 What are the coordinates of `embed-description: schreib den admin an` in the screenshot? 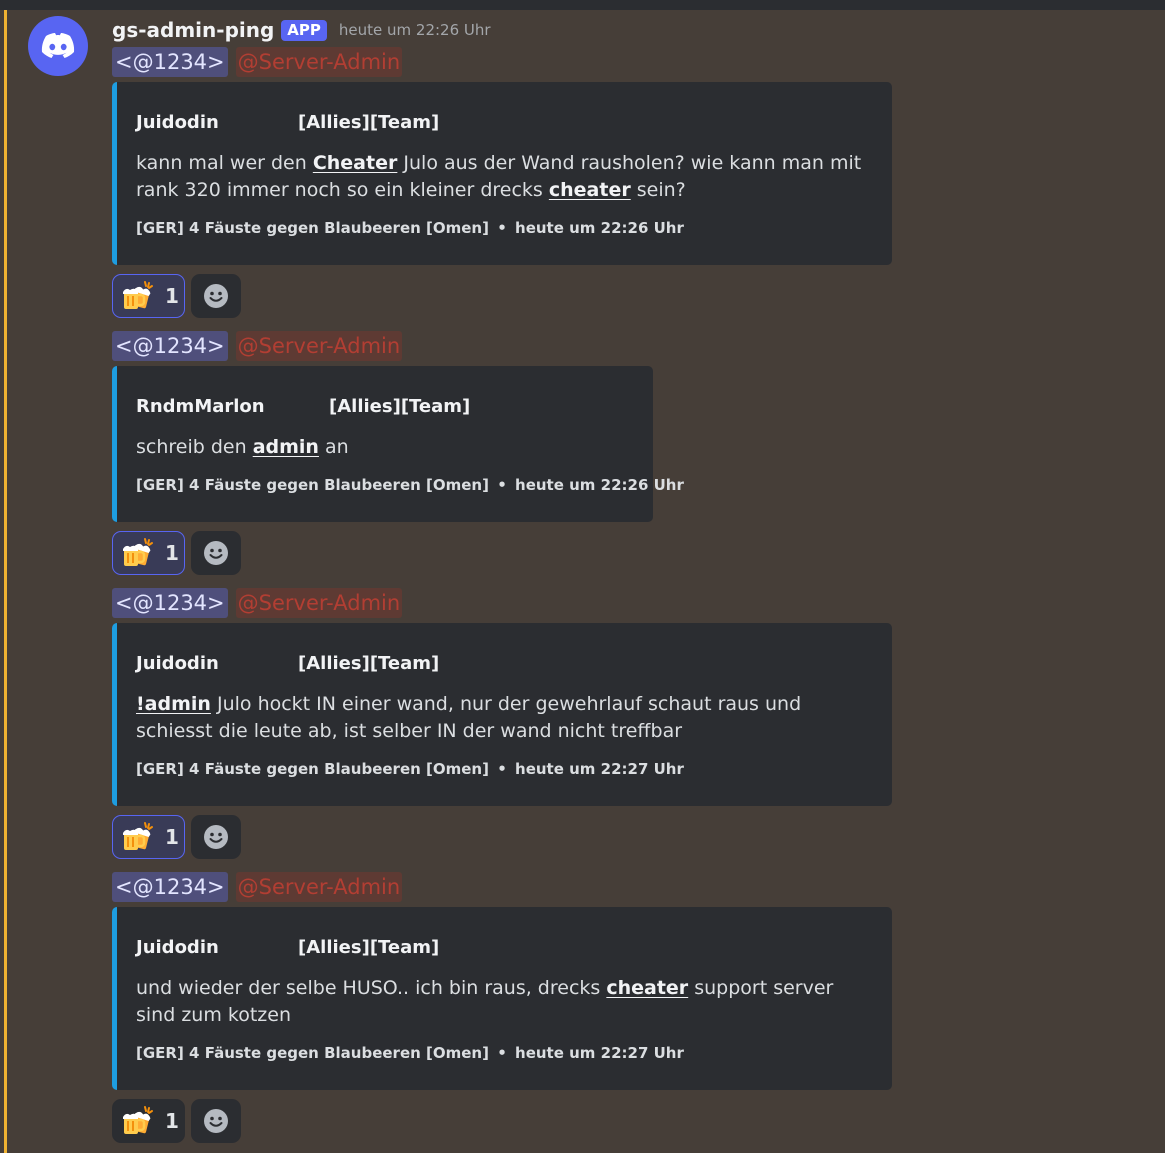 It's located at (242, 447).